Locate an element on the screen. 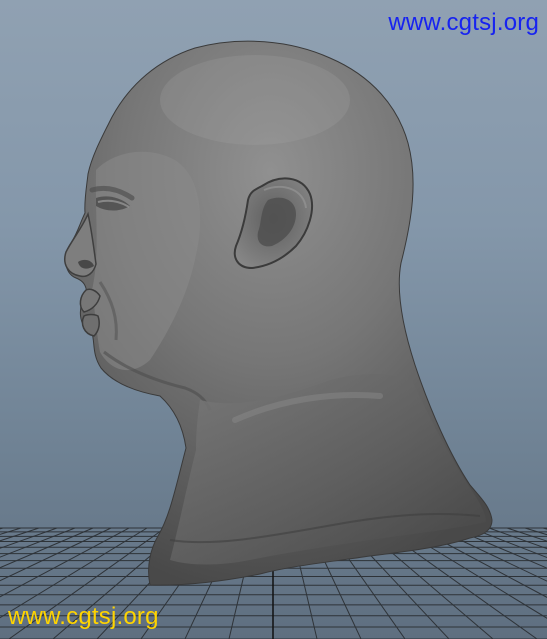  watermark-top: www.cgtsj.org is located at coordinates (463, 22).